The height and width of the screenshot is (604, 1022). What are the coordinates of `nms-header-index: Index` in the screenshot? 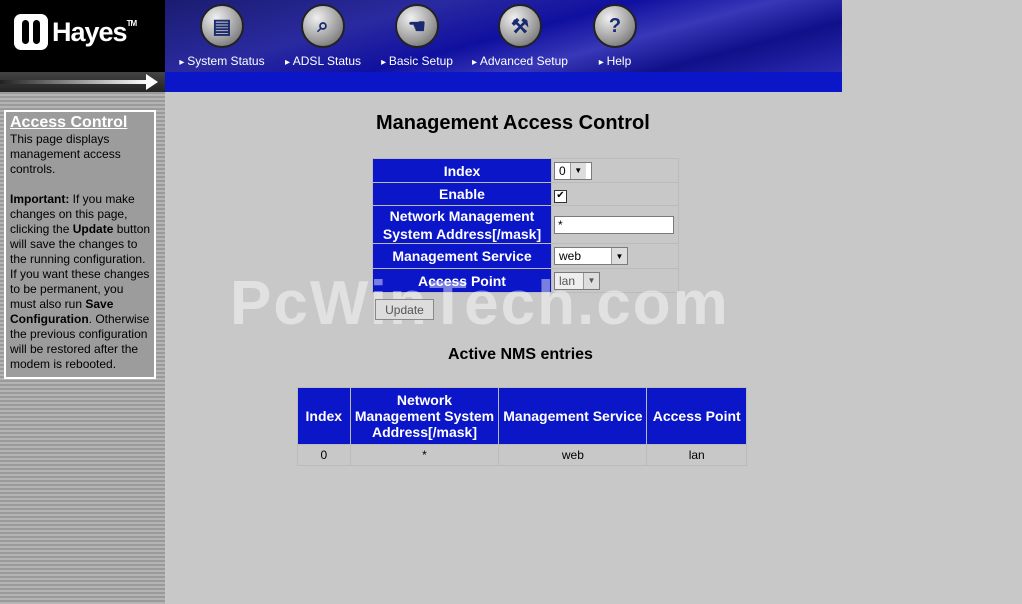 It's located at (324, 416).